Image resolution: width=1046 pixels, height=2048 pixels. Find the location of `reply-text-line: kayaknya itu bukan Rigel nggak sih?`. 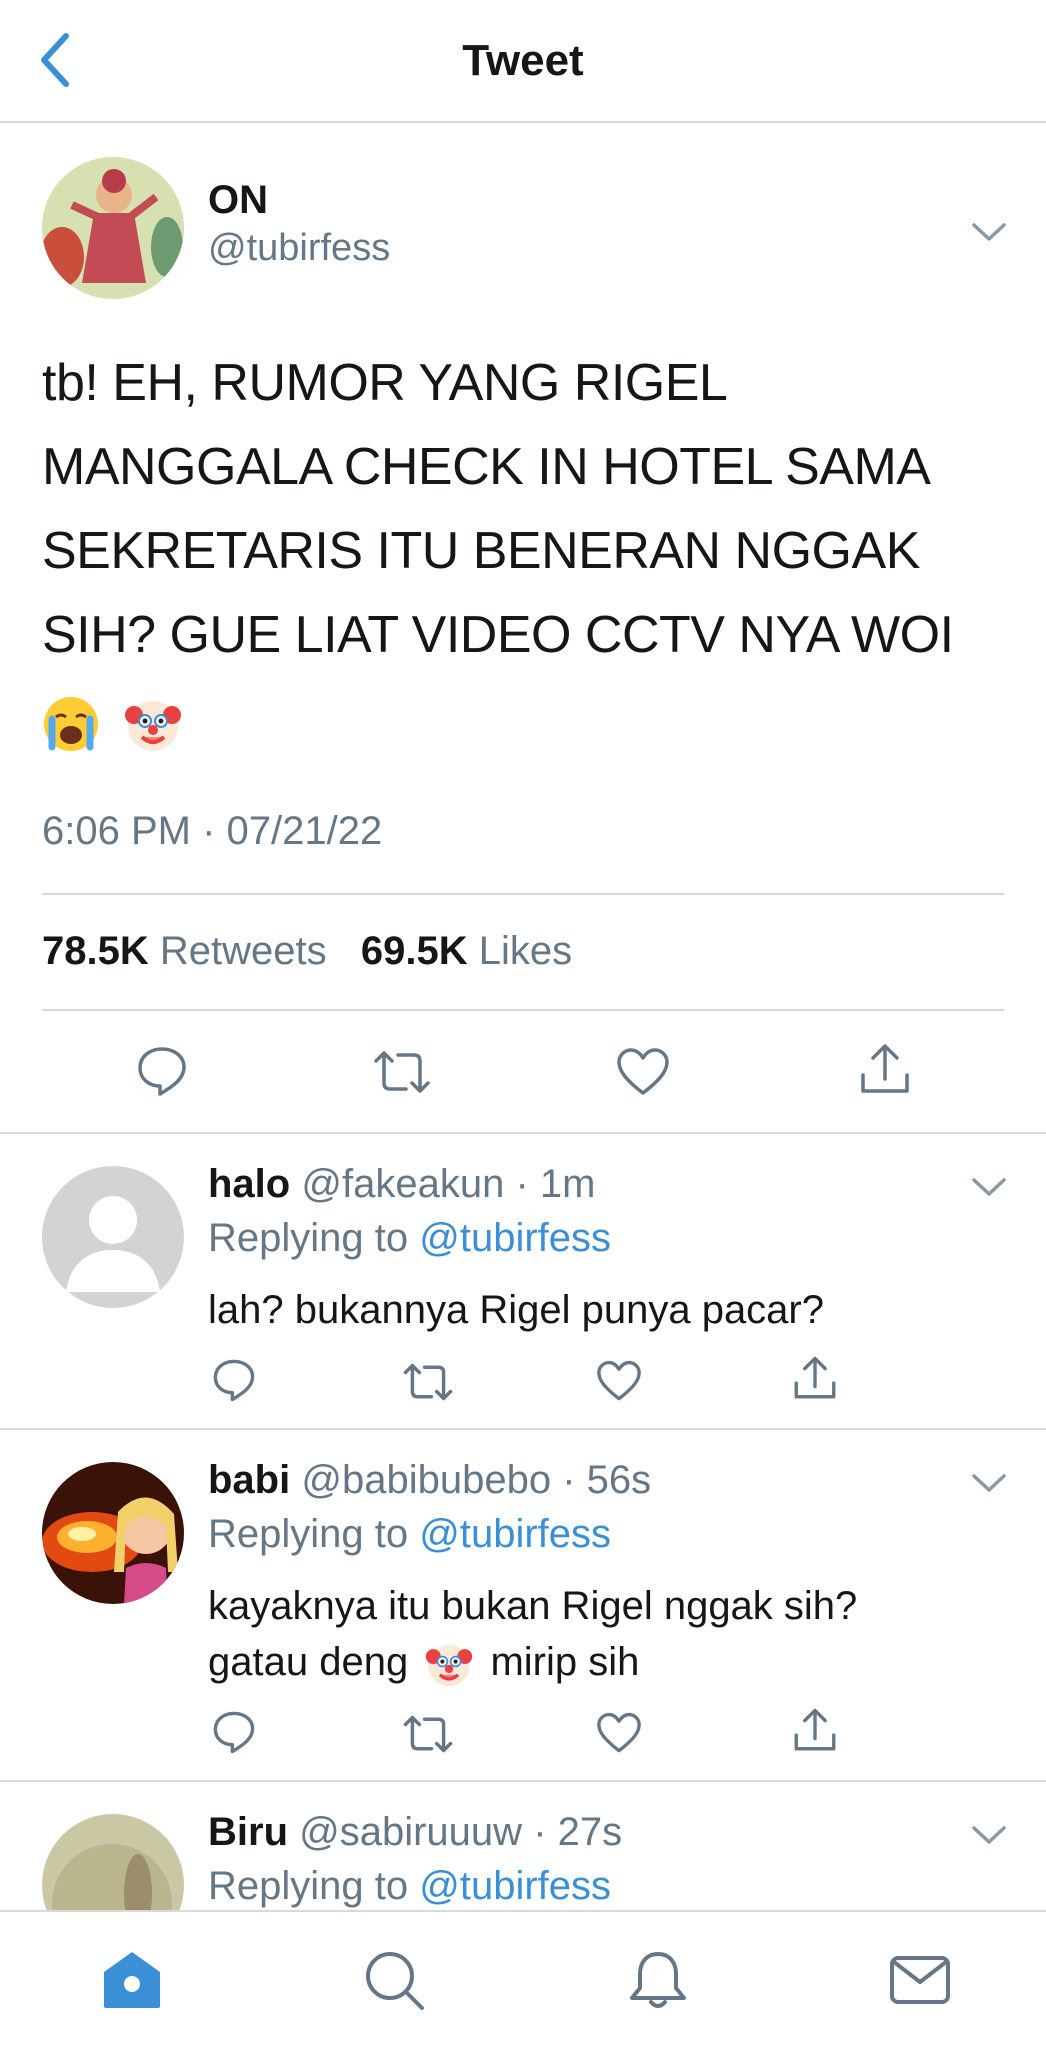

reply-text-line: kayaknya itu bukan Rigel nggak sih? is located at coordinates (533, 1606).